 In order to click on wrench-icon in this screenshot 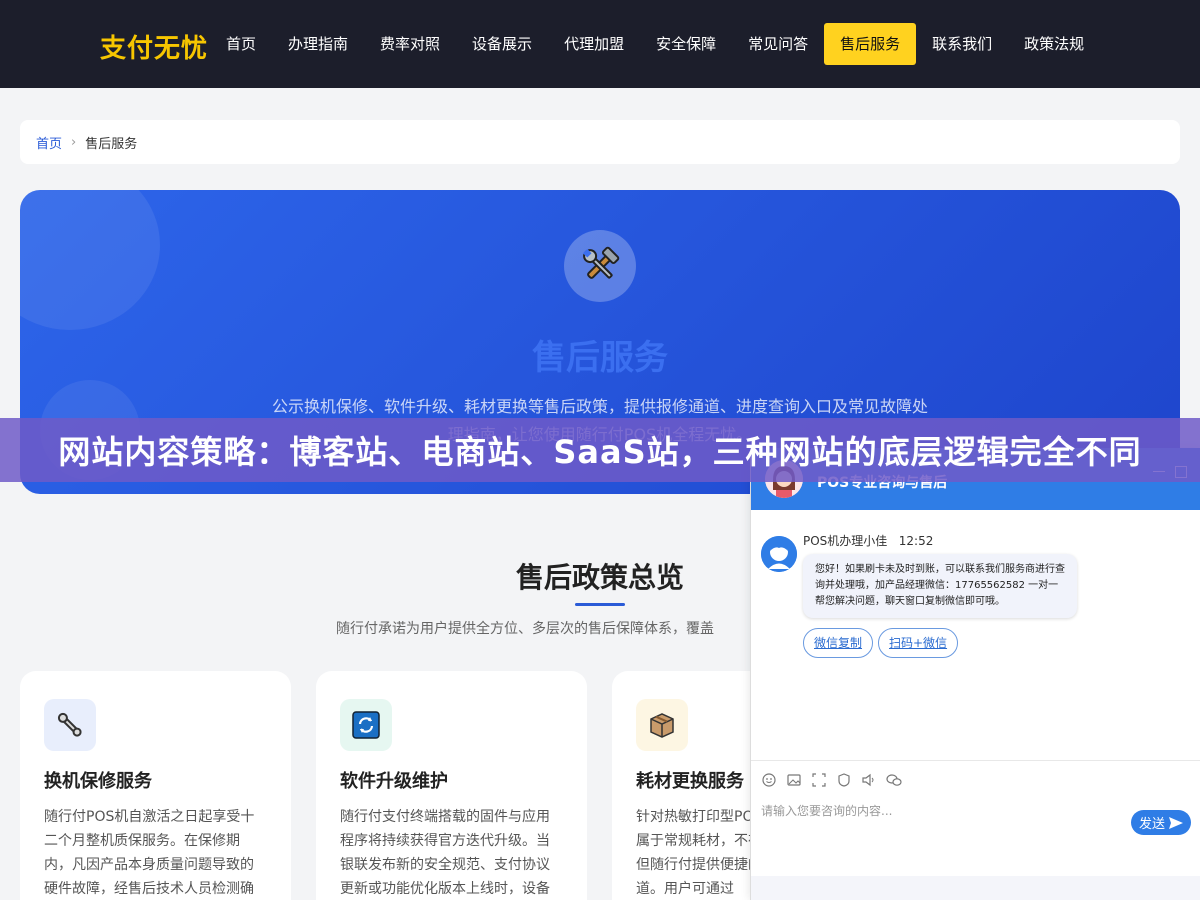, I will do `click(70, 725)`.